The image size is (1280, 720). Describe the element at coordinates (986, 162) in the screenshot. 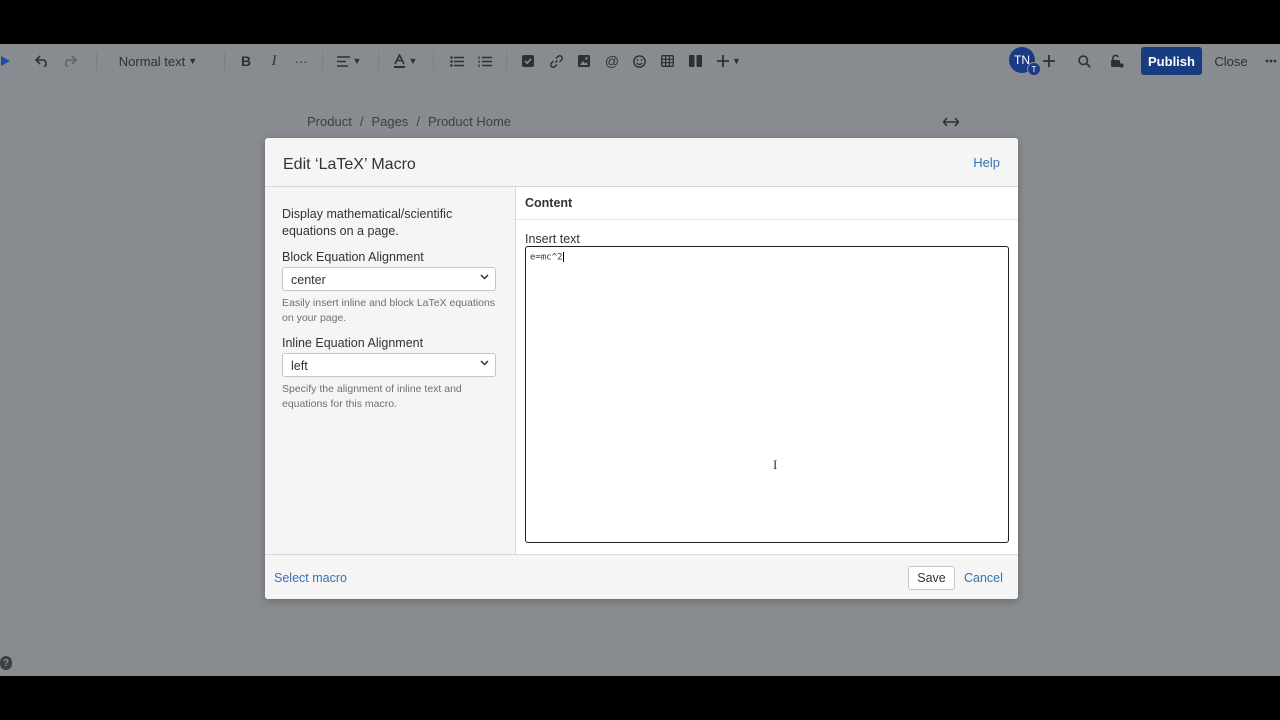

I see `help-link: Help` at that location.